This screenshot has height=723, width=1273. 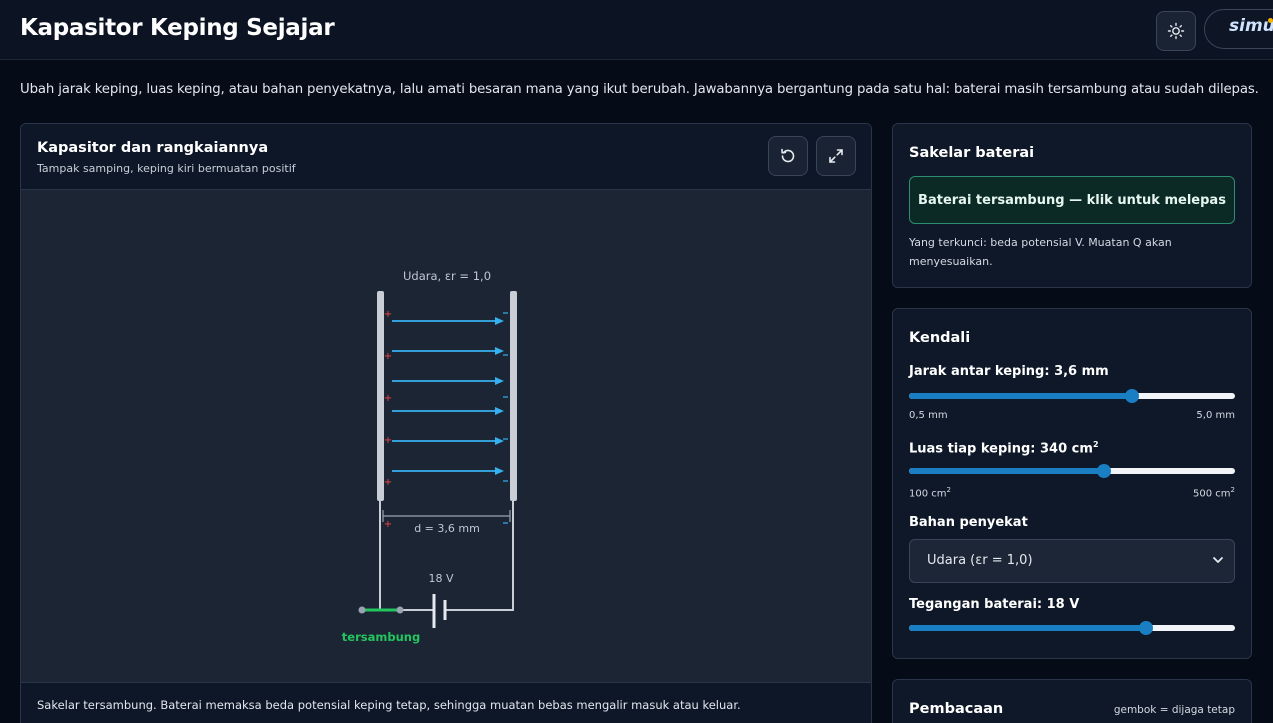 What do you see at coordinates (968, 522) in the screenshot?
I see `material-label: Bahan penyekat` at bounding box center [968, 522].